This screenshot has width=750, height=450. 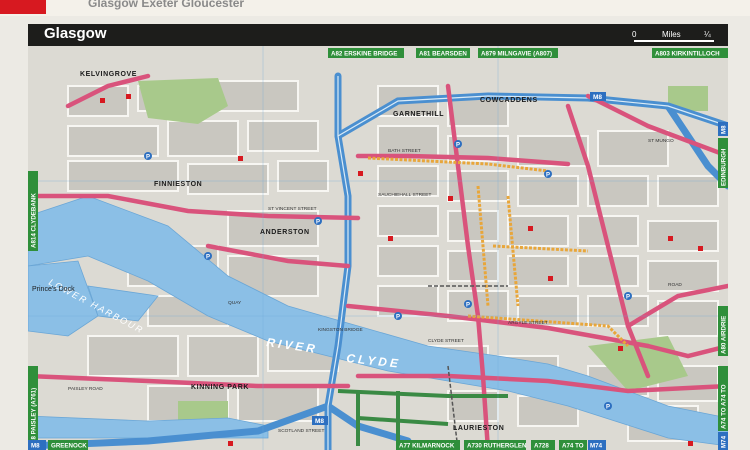 I want to click on svg-text: GREENOCK, so click(x=69, y=446).